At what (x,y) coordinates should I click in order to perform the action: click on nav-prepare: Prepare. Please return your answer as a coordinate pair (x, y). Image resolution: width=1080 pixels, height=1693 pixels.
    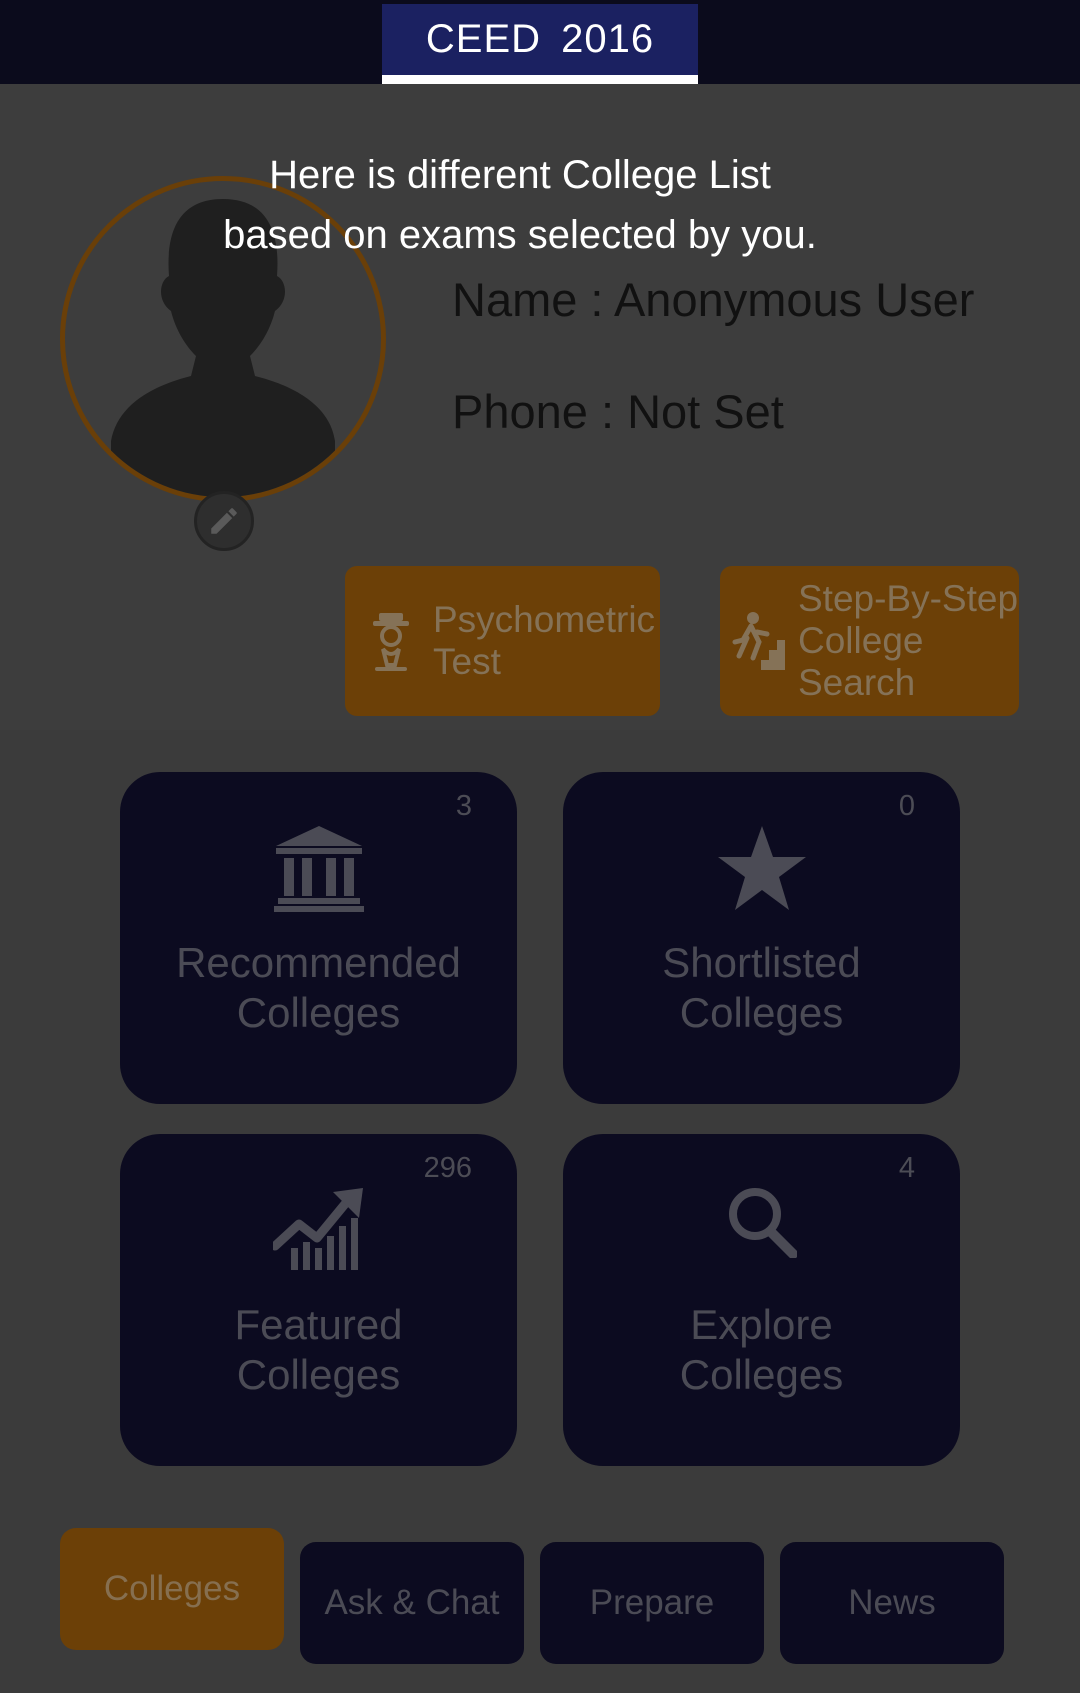
    Looking at the image, I should click on (652, 1603).